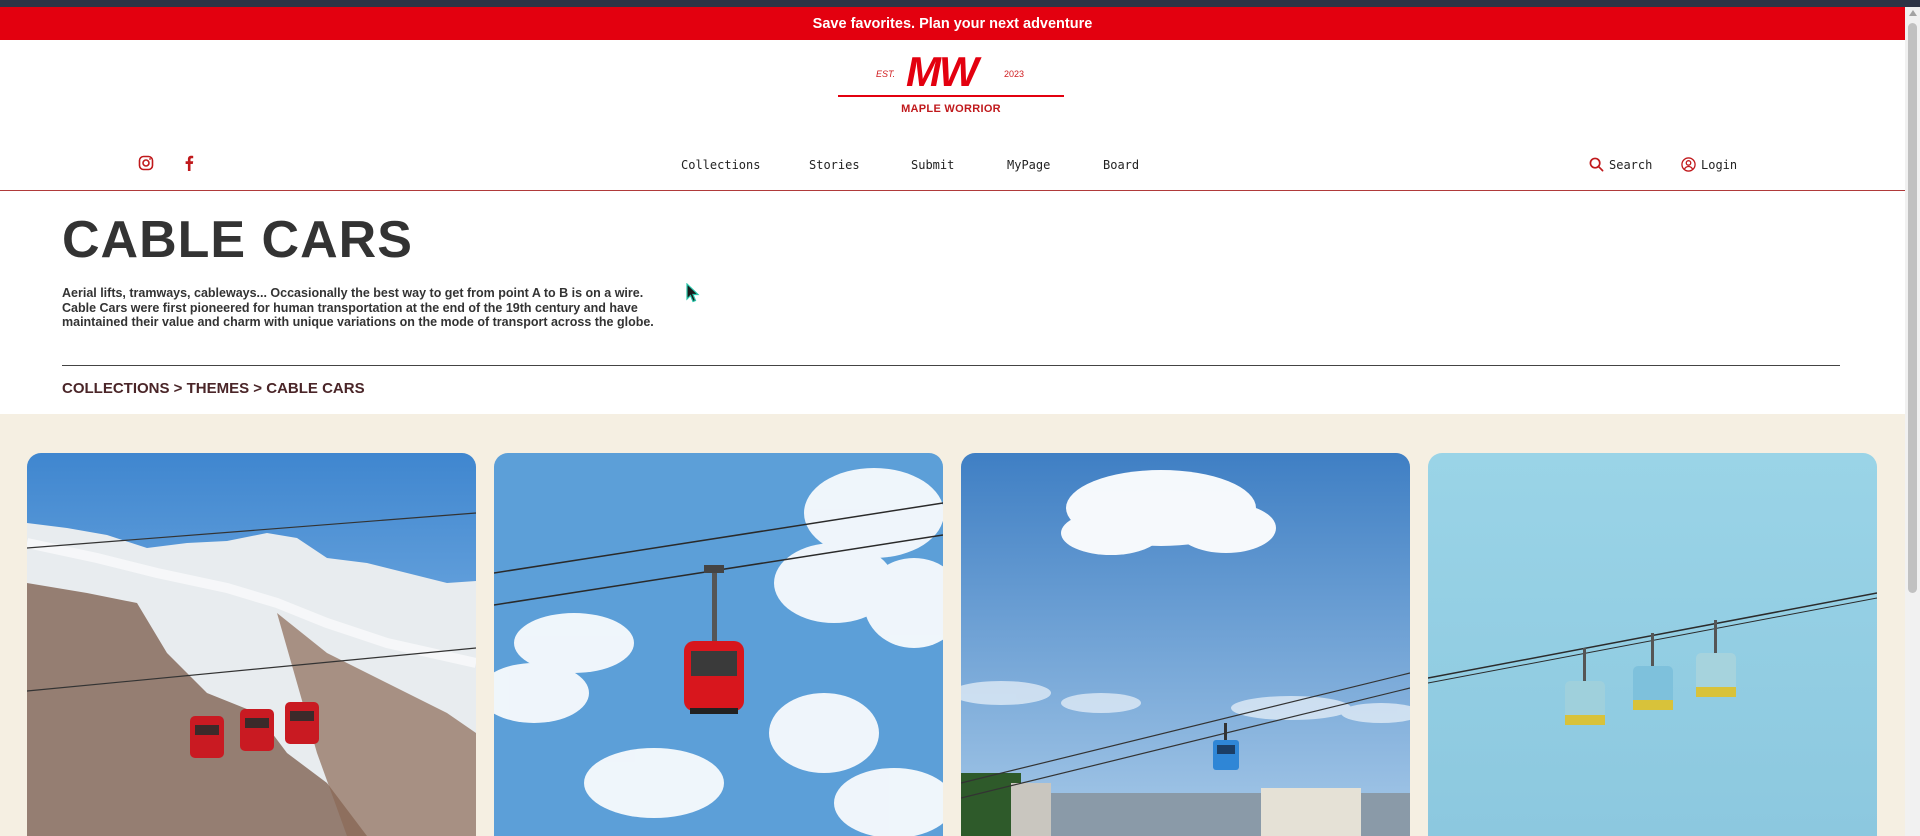  I want to click on instagram-link, so click(146, 165).